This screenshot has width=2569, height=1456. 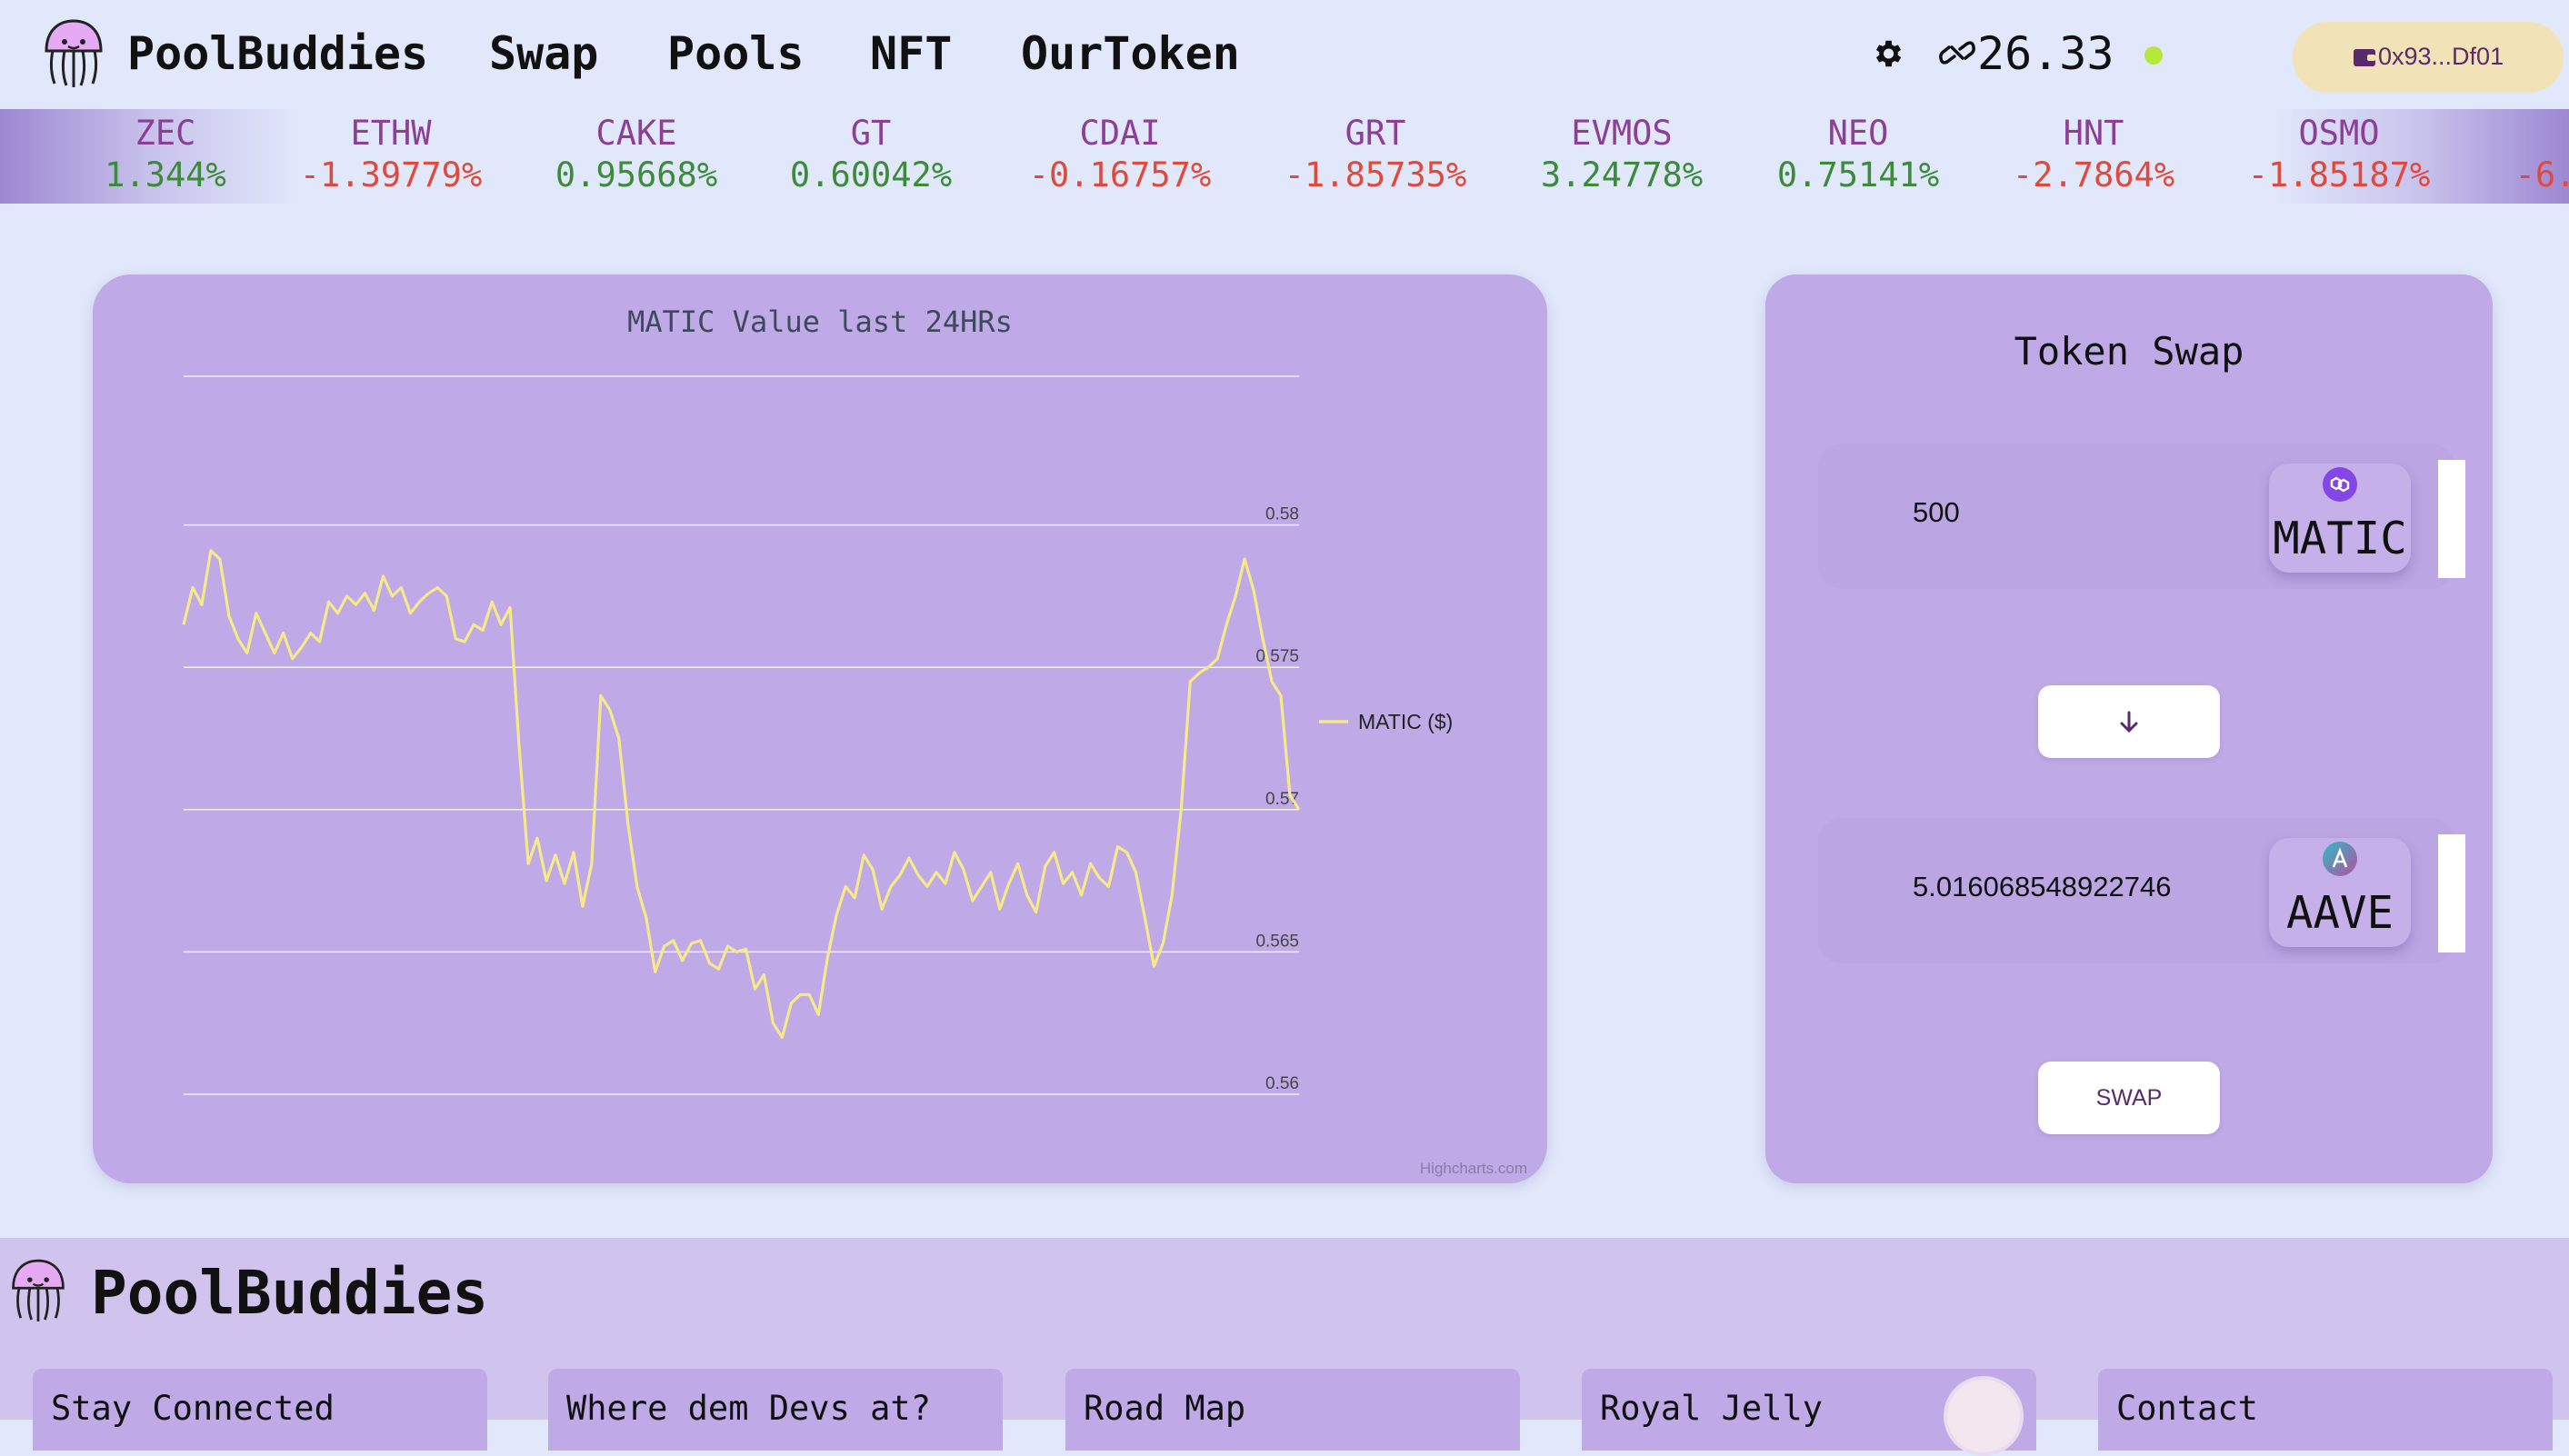 What do you see at coordinates (2340, 859) in the screenshot?
I see `aave-icon` at bounding box center [2340, 859].